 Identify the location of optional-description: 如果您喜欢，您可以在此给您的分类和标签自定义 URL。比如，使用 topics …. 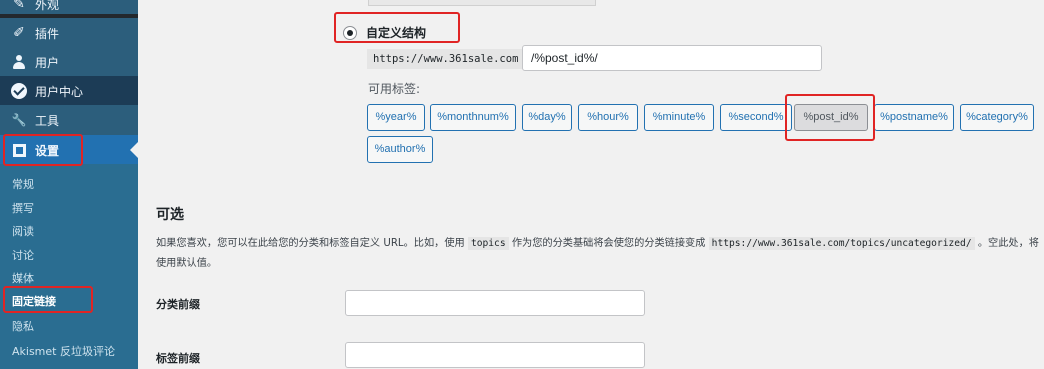
(600, 254).